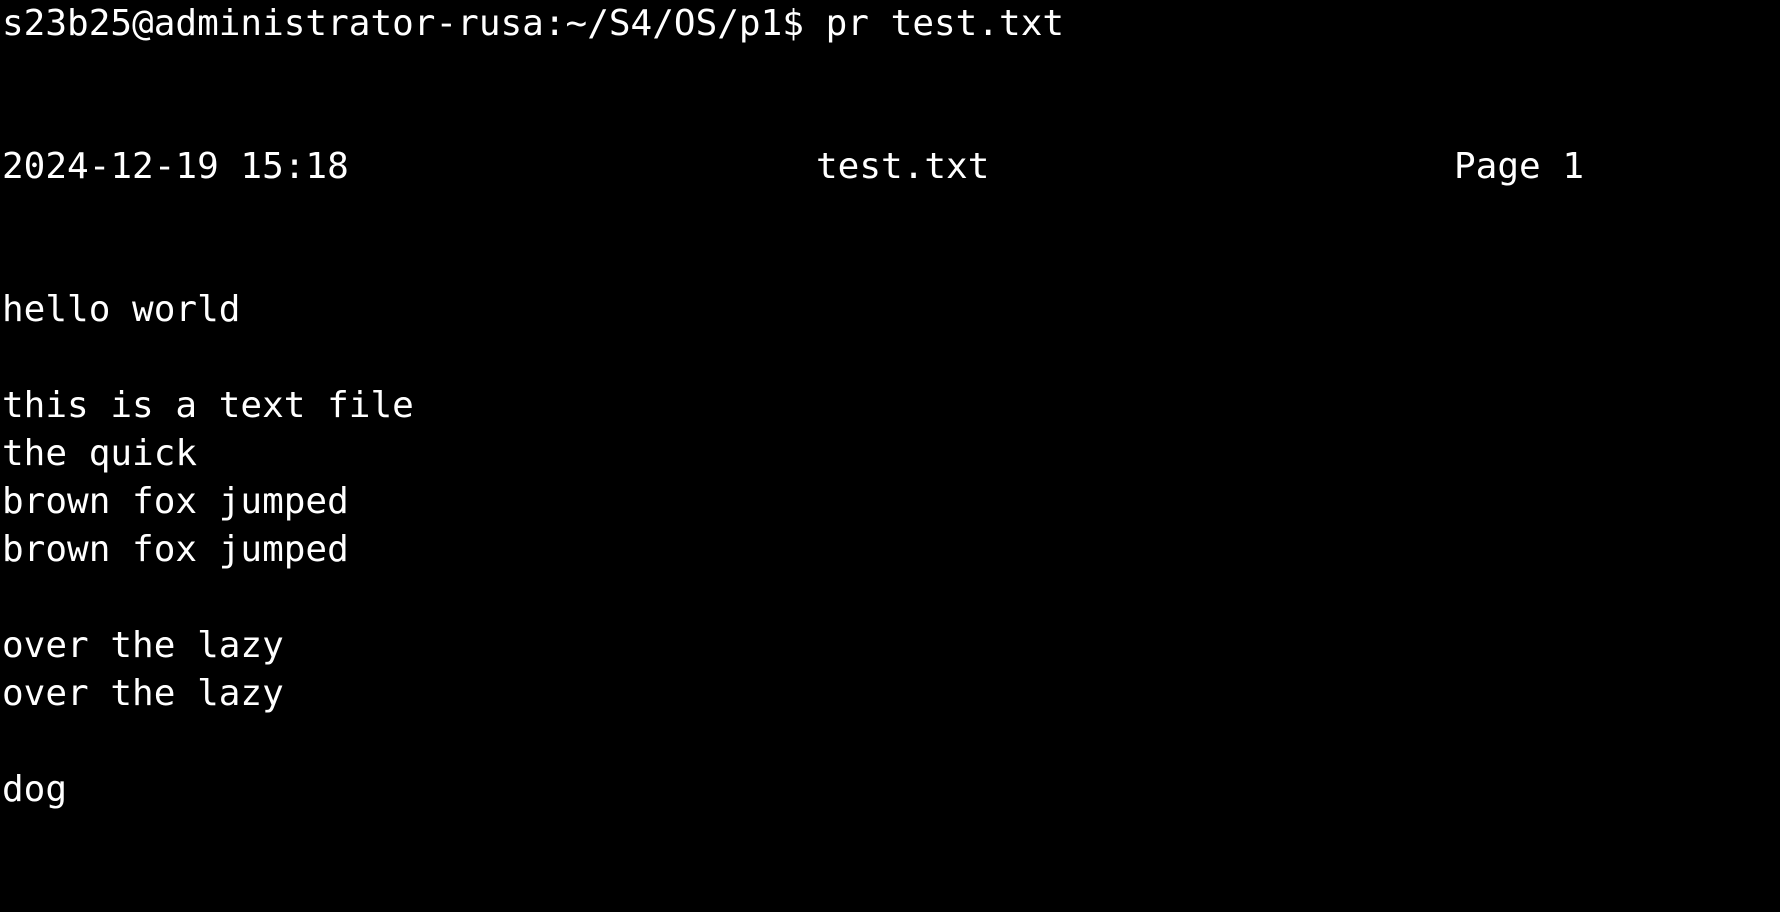 This screenshot has width=1780, height=912. I want to click on pr-header-page: Page 1, so click(1519, 166).